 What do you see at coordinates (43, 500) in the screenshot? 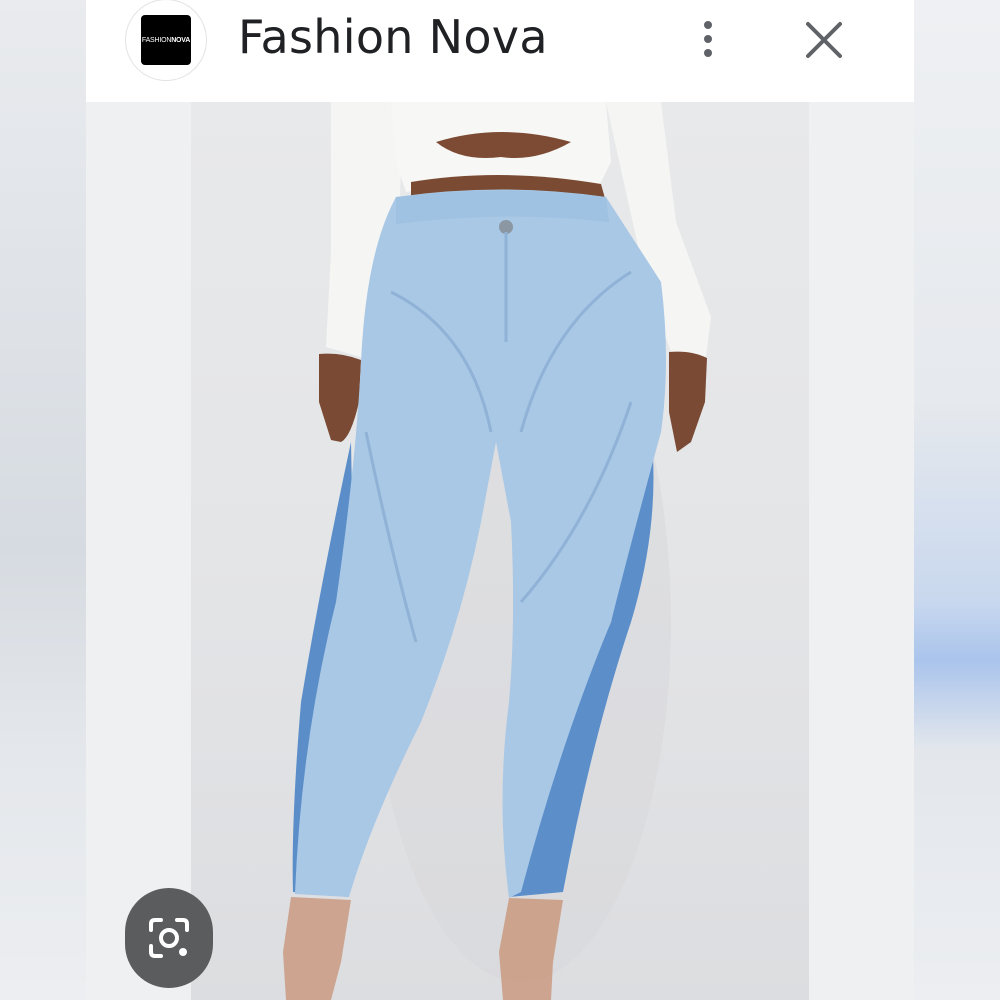
I see `blurred-background-left` at bounding box center [43, 500].